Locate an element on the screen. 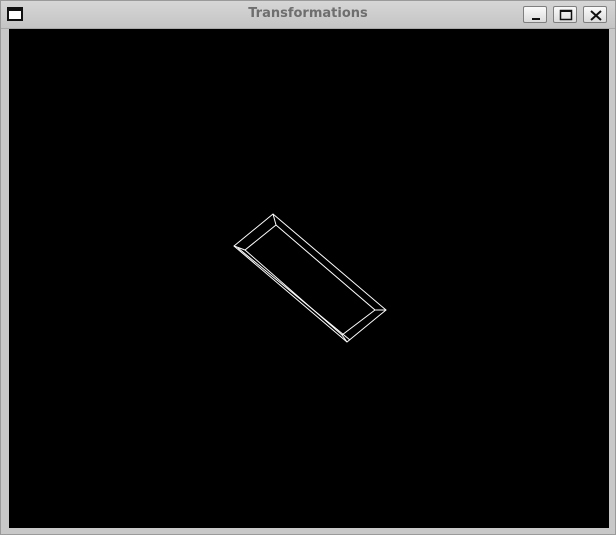 Image resolution: width=616 pixels, height=535 pixels. box-outer-face is located at coordinates (310, 278).